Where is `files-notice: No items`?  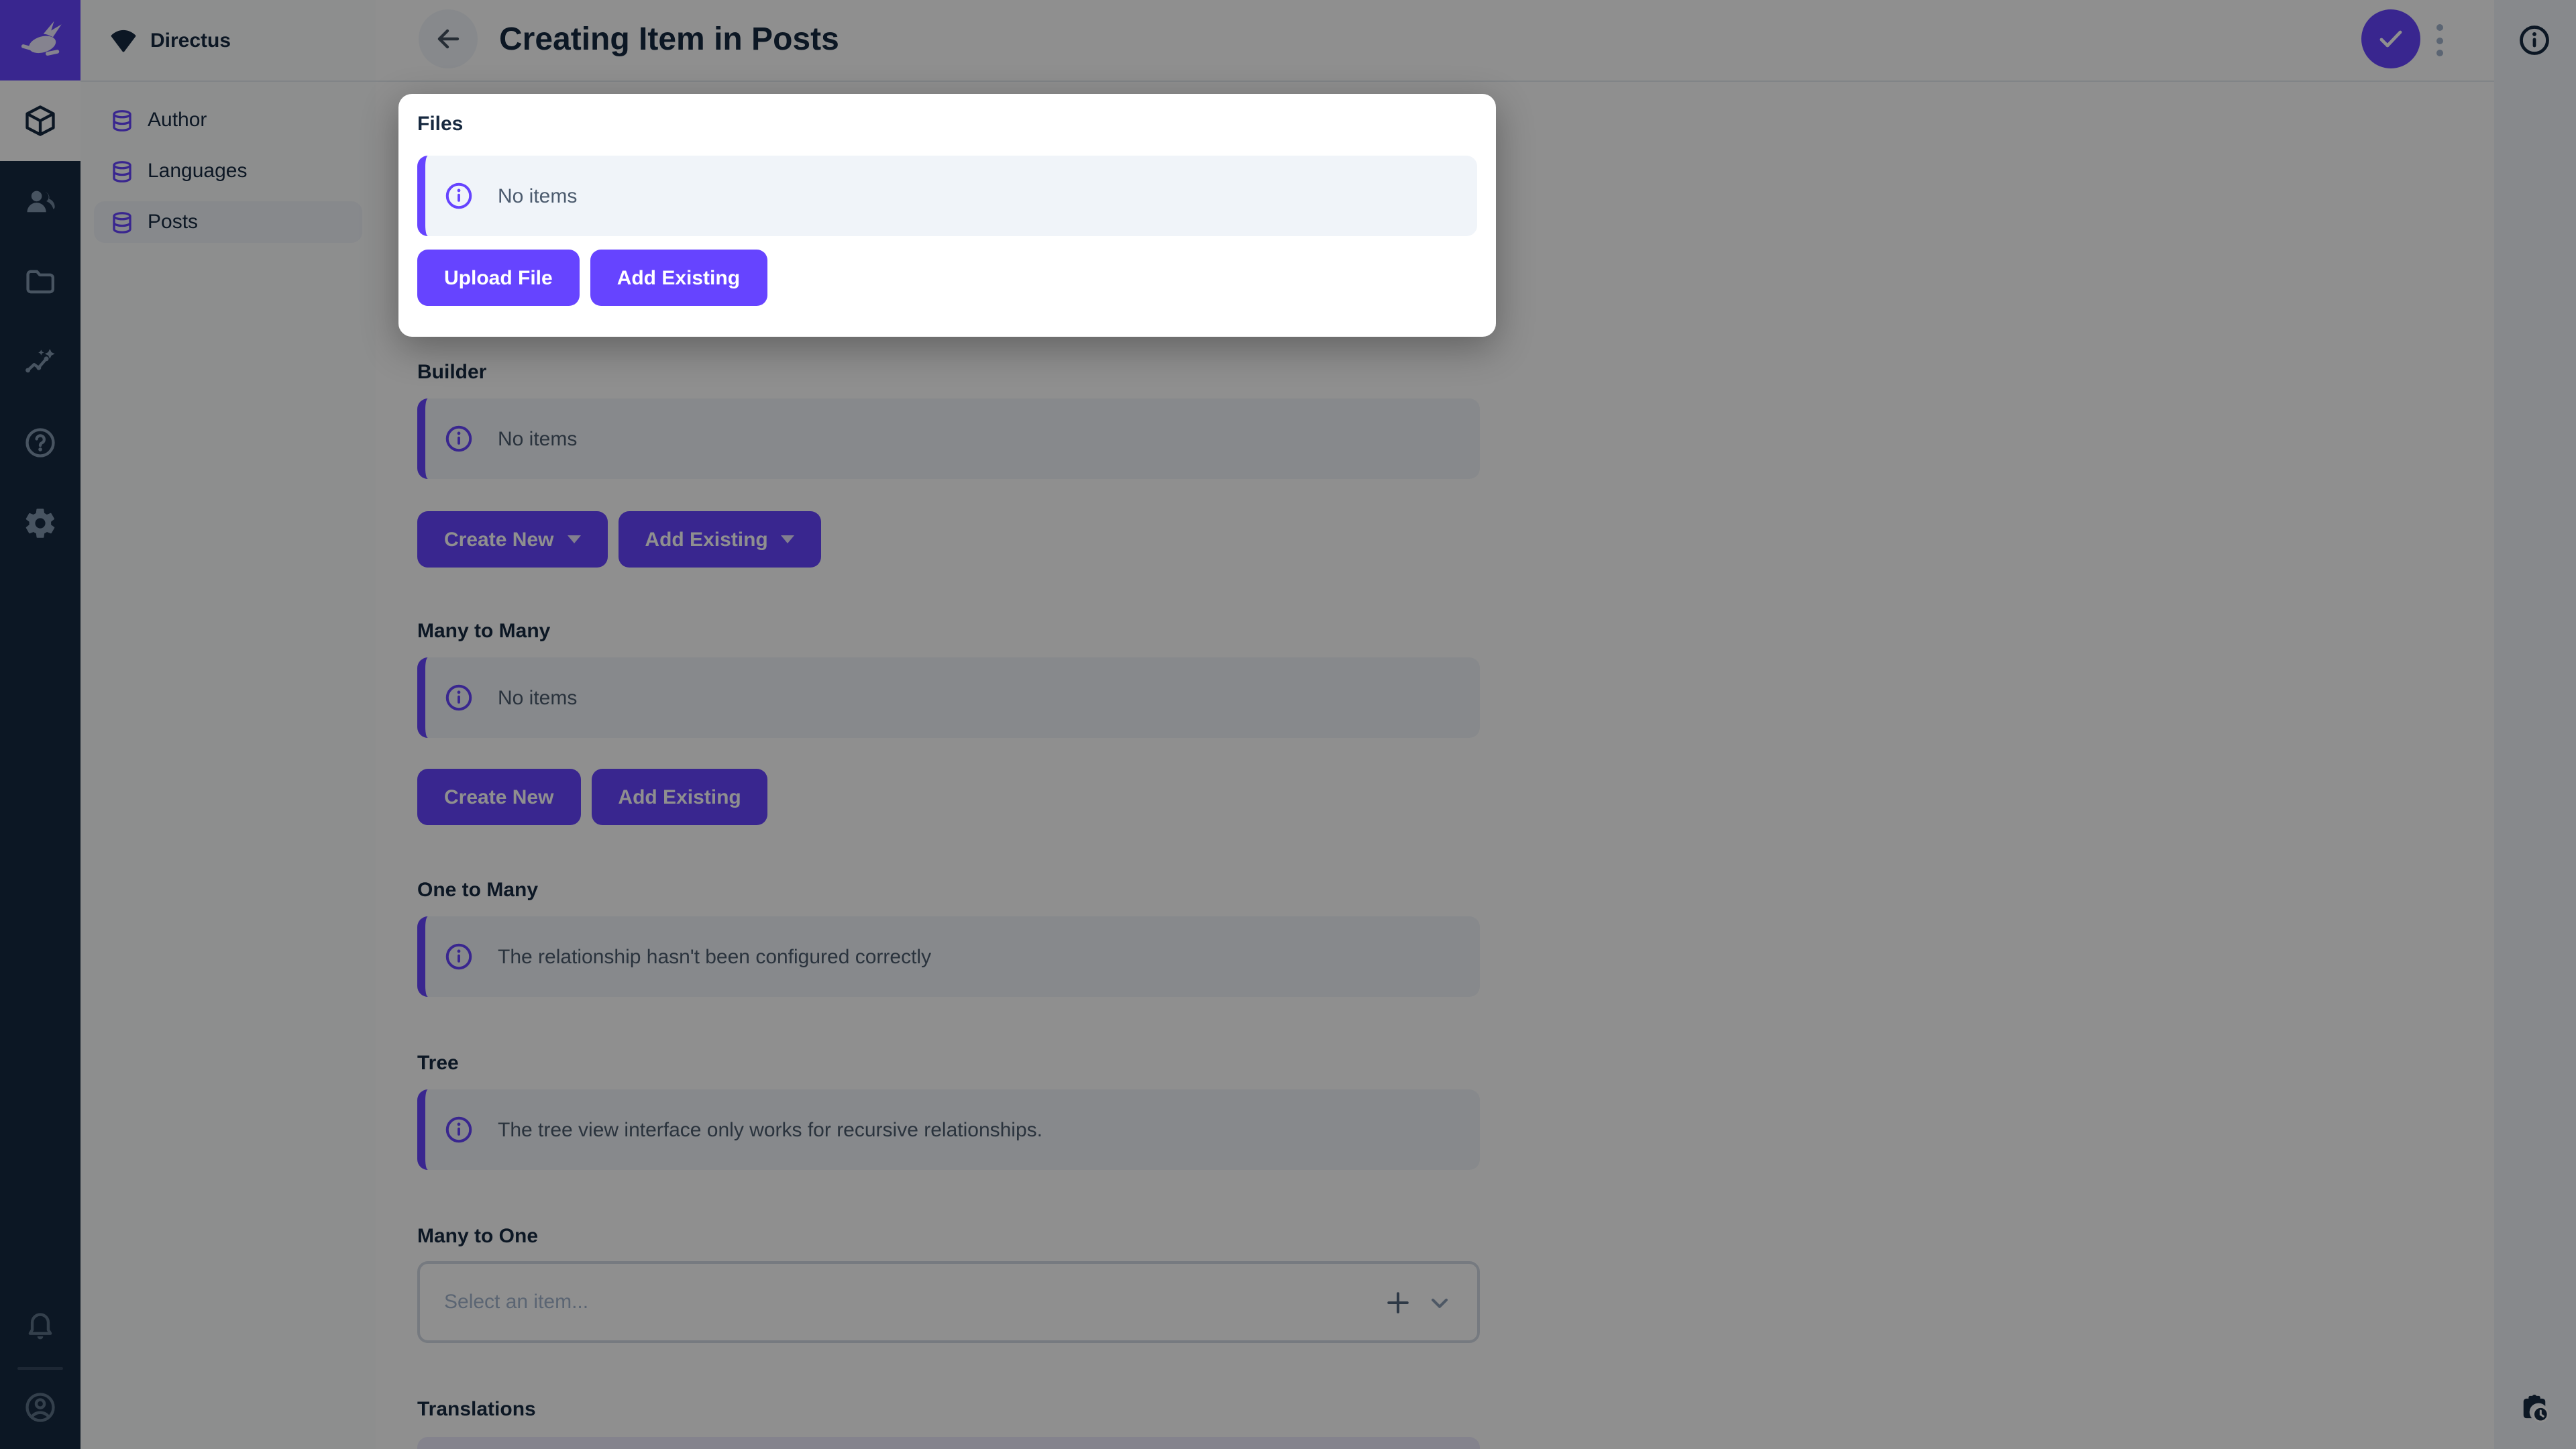
files-notice: No items is located at coordinates (947, 196).